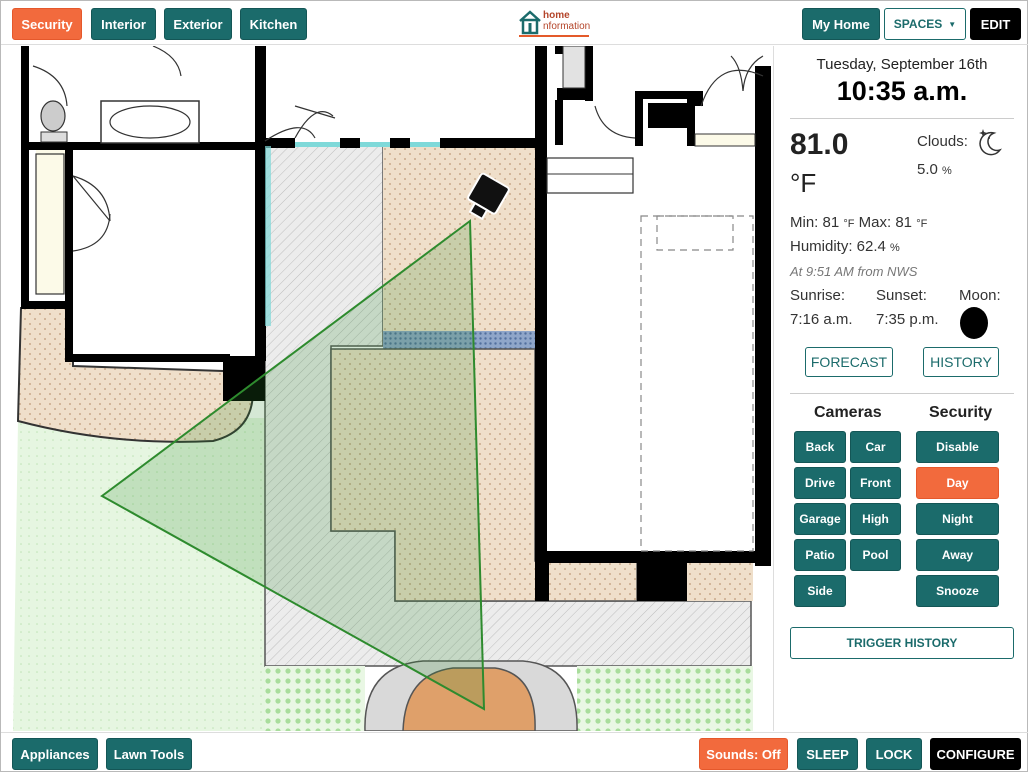 This screenshot has width=1028, height=773. I want to click on min-temp: Min: 81, so click(815, 222).